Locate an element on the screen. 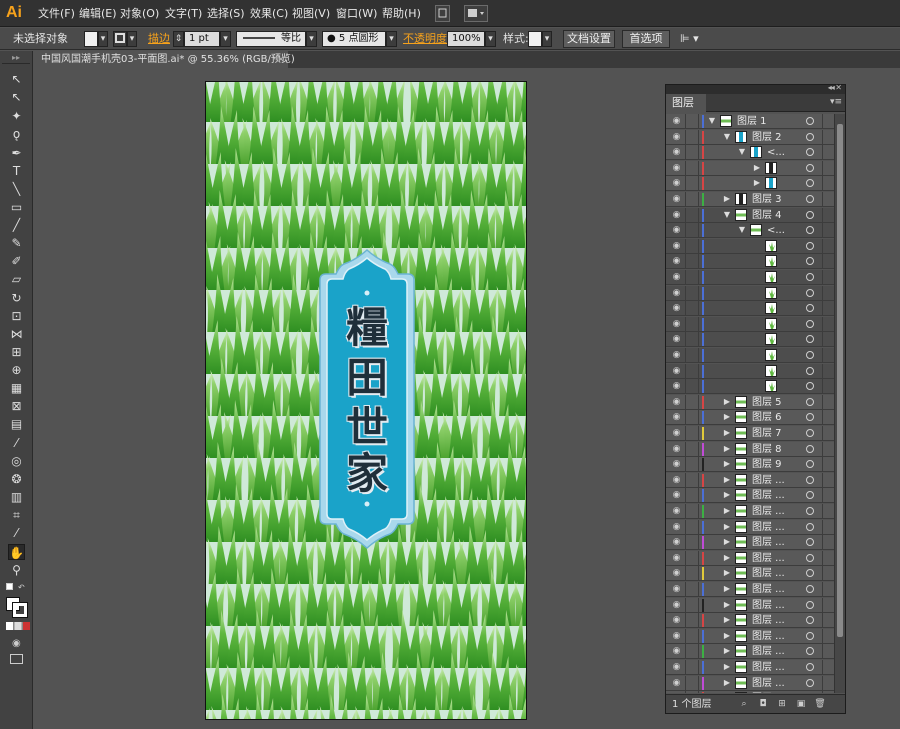 The width and height of the screenshot is (900, 729). eyedropper-tool-icon: ⁄ is located at coordinates (16, 443).